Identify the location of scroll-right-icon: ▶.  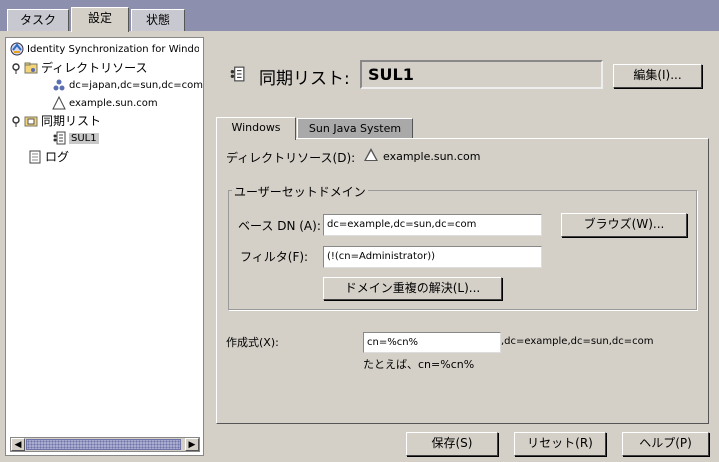
(192, 444).